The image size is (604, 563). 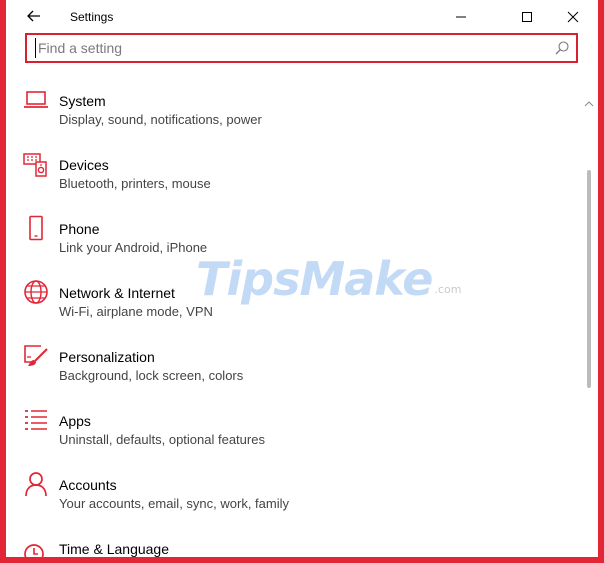 What do you see at coordinates (302, 16) in the screenshot?
I see `title-bar: Settings` at bounding box center [302, 16].